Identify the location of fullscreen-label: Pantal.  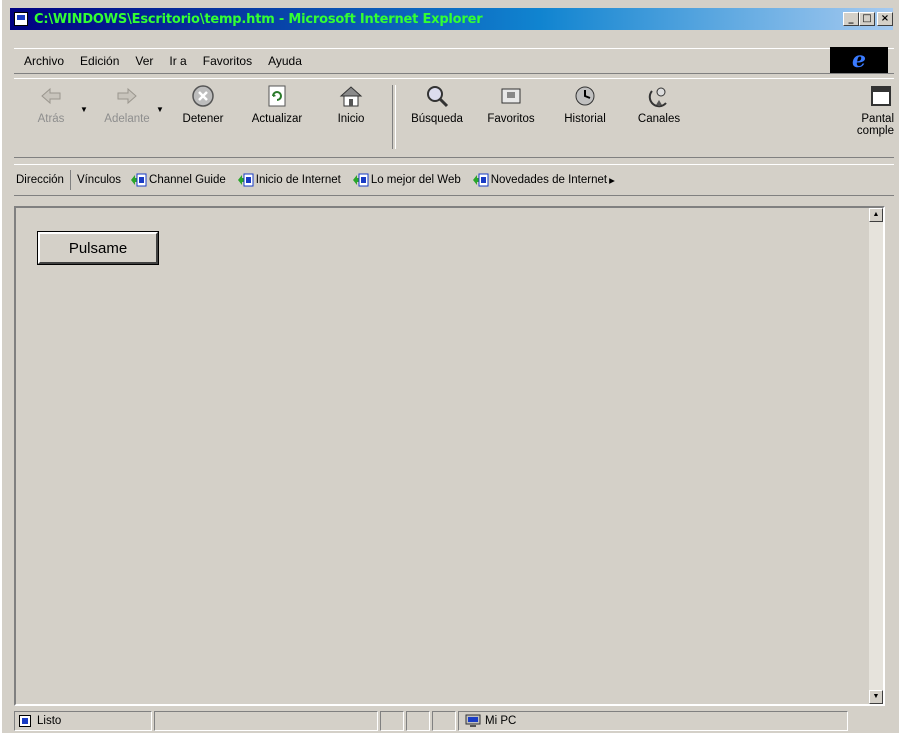
(877, 119).